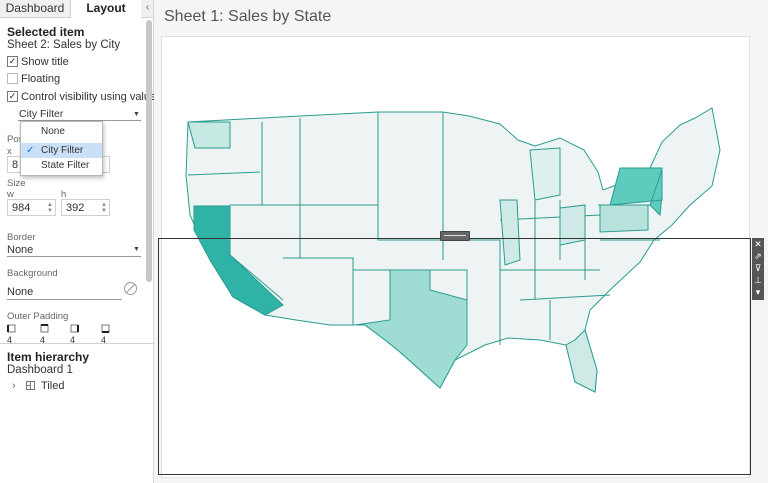 Image resolution: width=768 pixels, height=483 pixels. I want to click on no-color-icon, so click(130, 288).